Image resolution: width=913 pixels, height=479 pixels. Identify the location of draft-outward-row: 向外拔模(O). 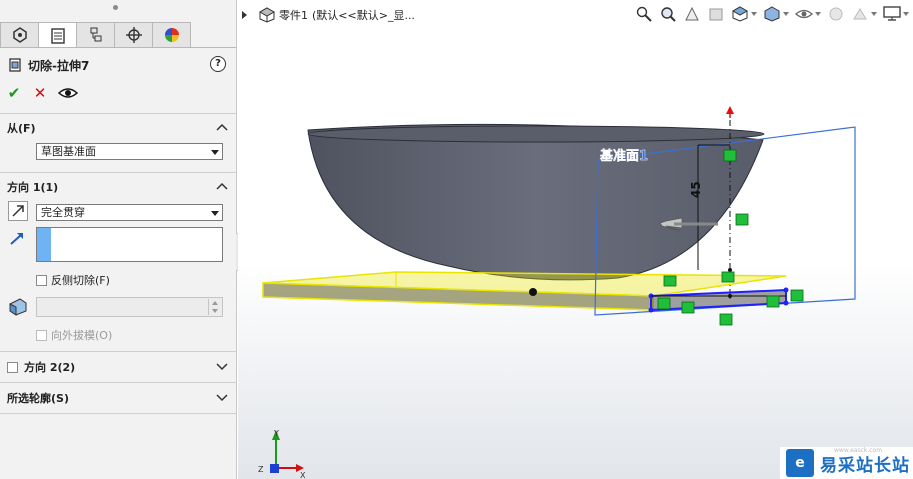
(74, 335).